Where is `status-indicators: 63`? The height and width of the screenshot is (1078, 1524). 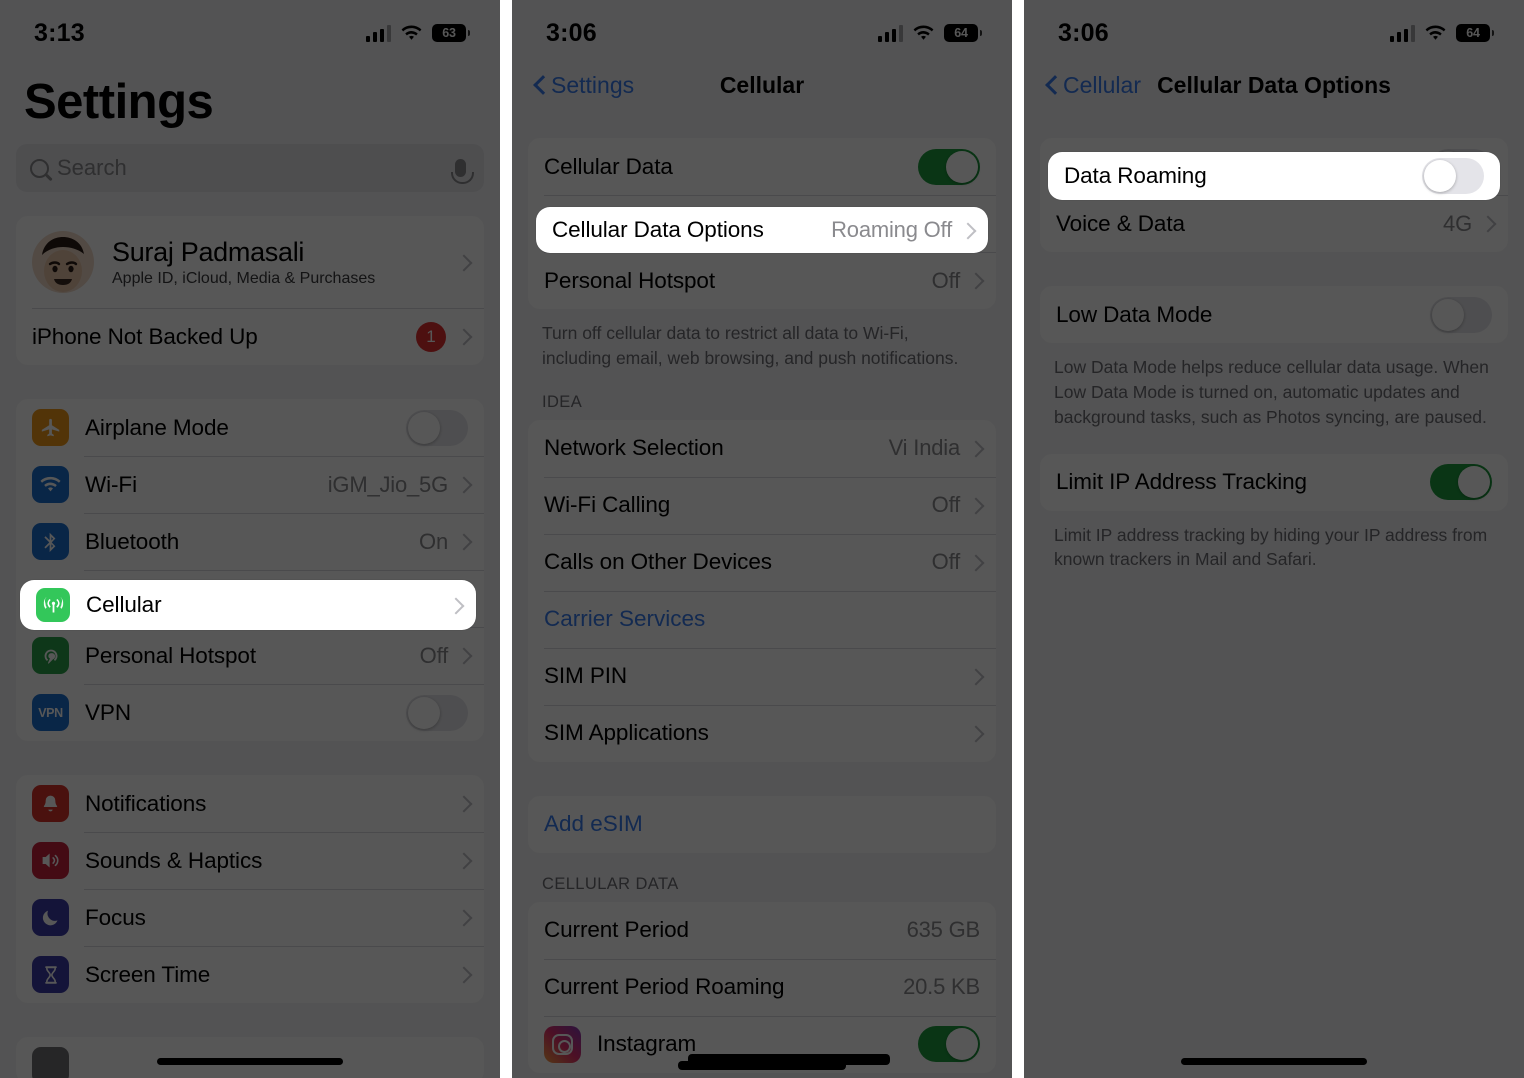
status-indicators: 63 is located at coordinates (417, 33).